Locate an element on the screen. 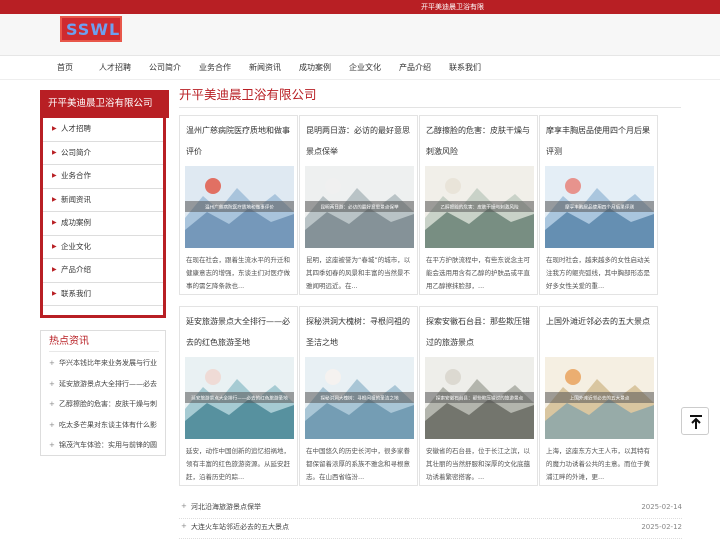  hot-news-text: 锦茂汽车体验：实用与前锋的圆 is located at coordinates (108, 445).